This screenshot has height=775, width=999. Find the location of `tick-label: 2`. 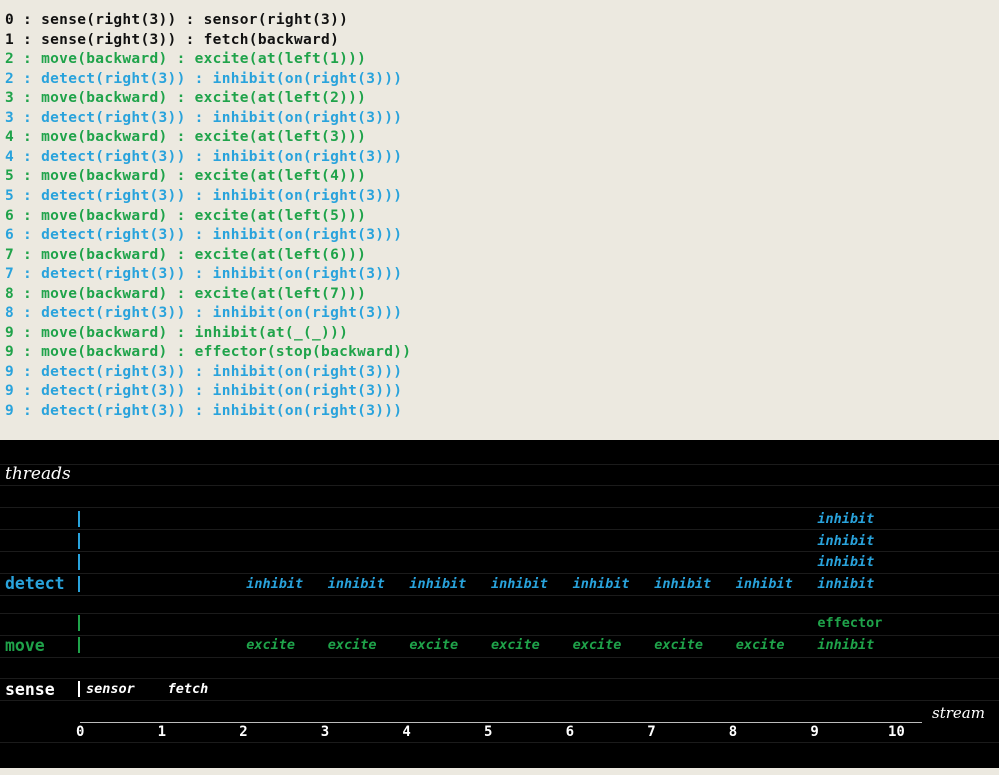

tick-label: 2 is located at coordinates (243, 732).